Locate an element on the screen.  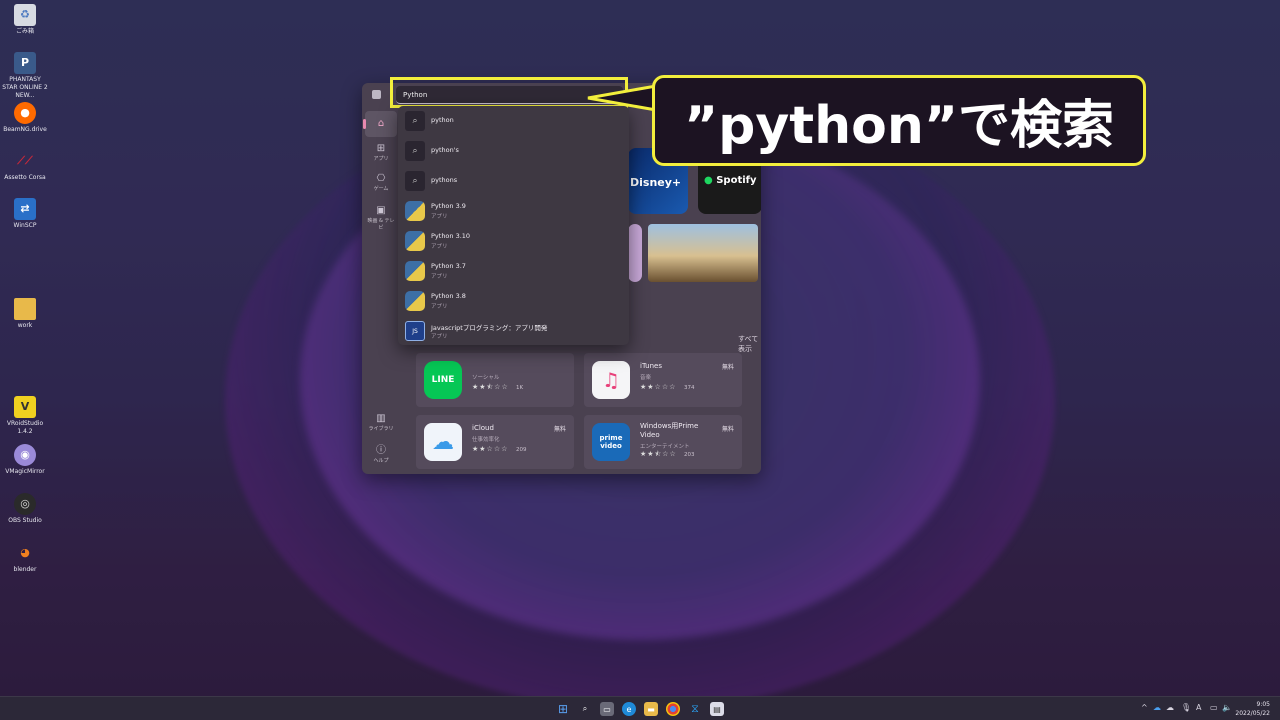
icloud-icon: ☁ is located at coordinates (443, 442).